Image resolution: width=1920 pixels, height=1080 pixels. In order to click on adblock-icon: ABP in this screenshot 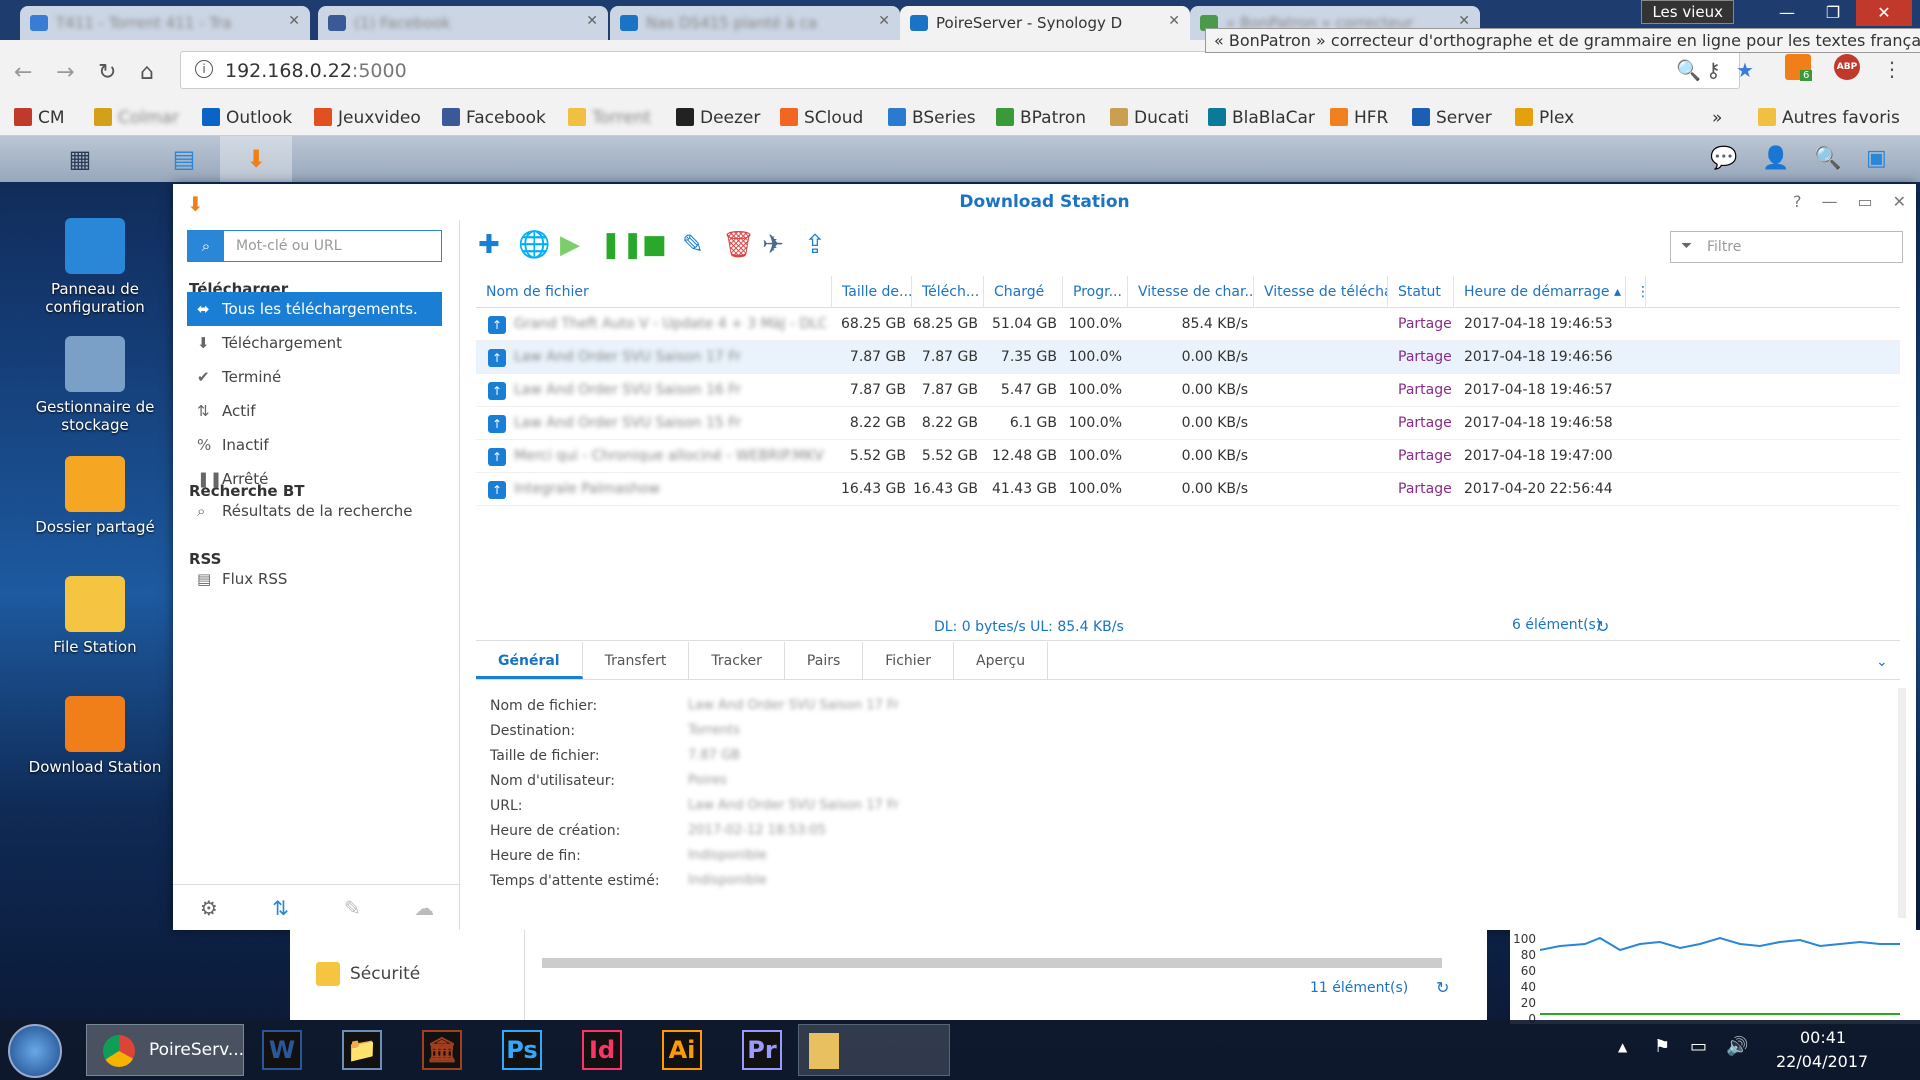, I will do `click(1847, 67)`.